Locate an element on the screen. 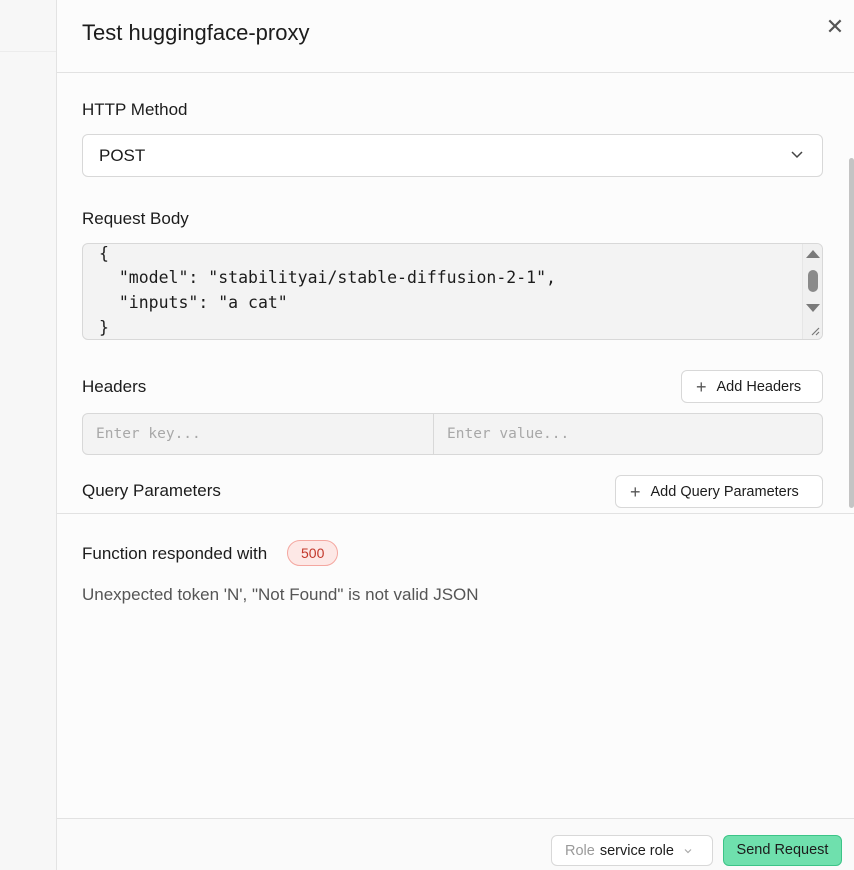 Image resolution: width=854 pixels, height=870 pixels. add-query-parameters-button: + Add Query Parameters is located at coordinates (719, 491).